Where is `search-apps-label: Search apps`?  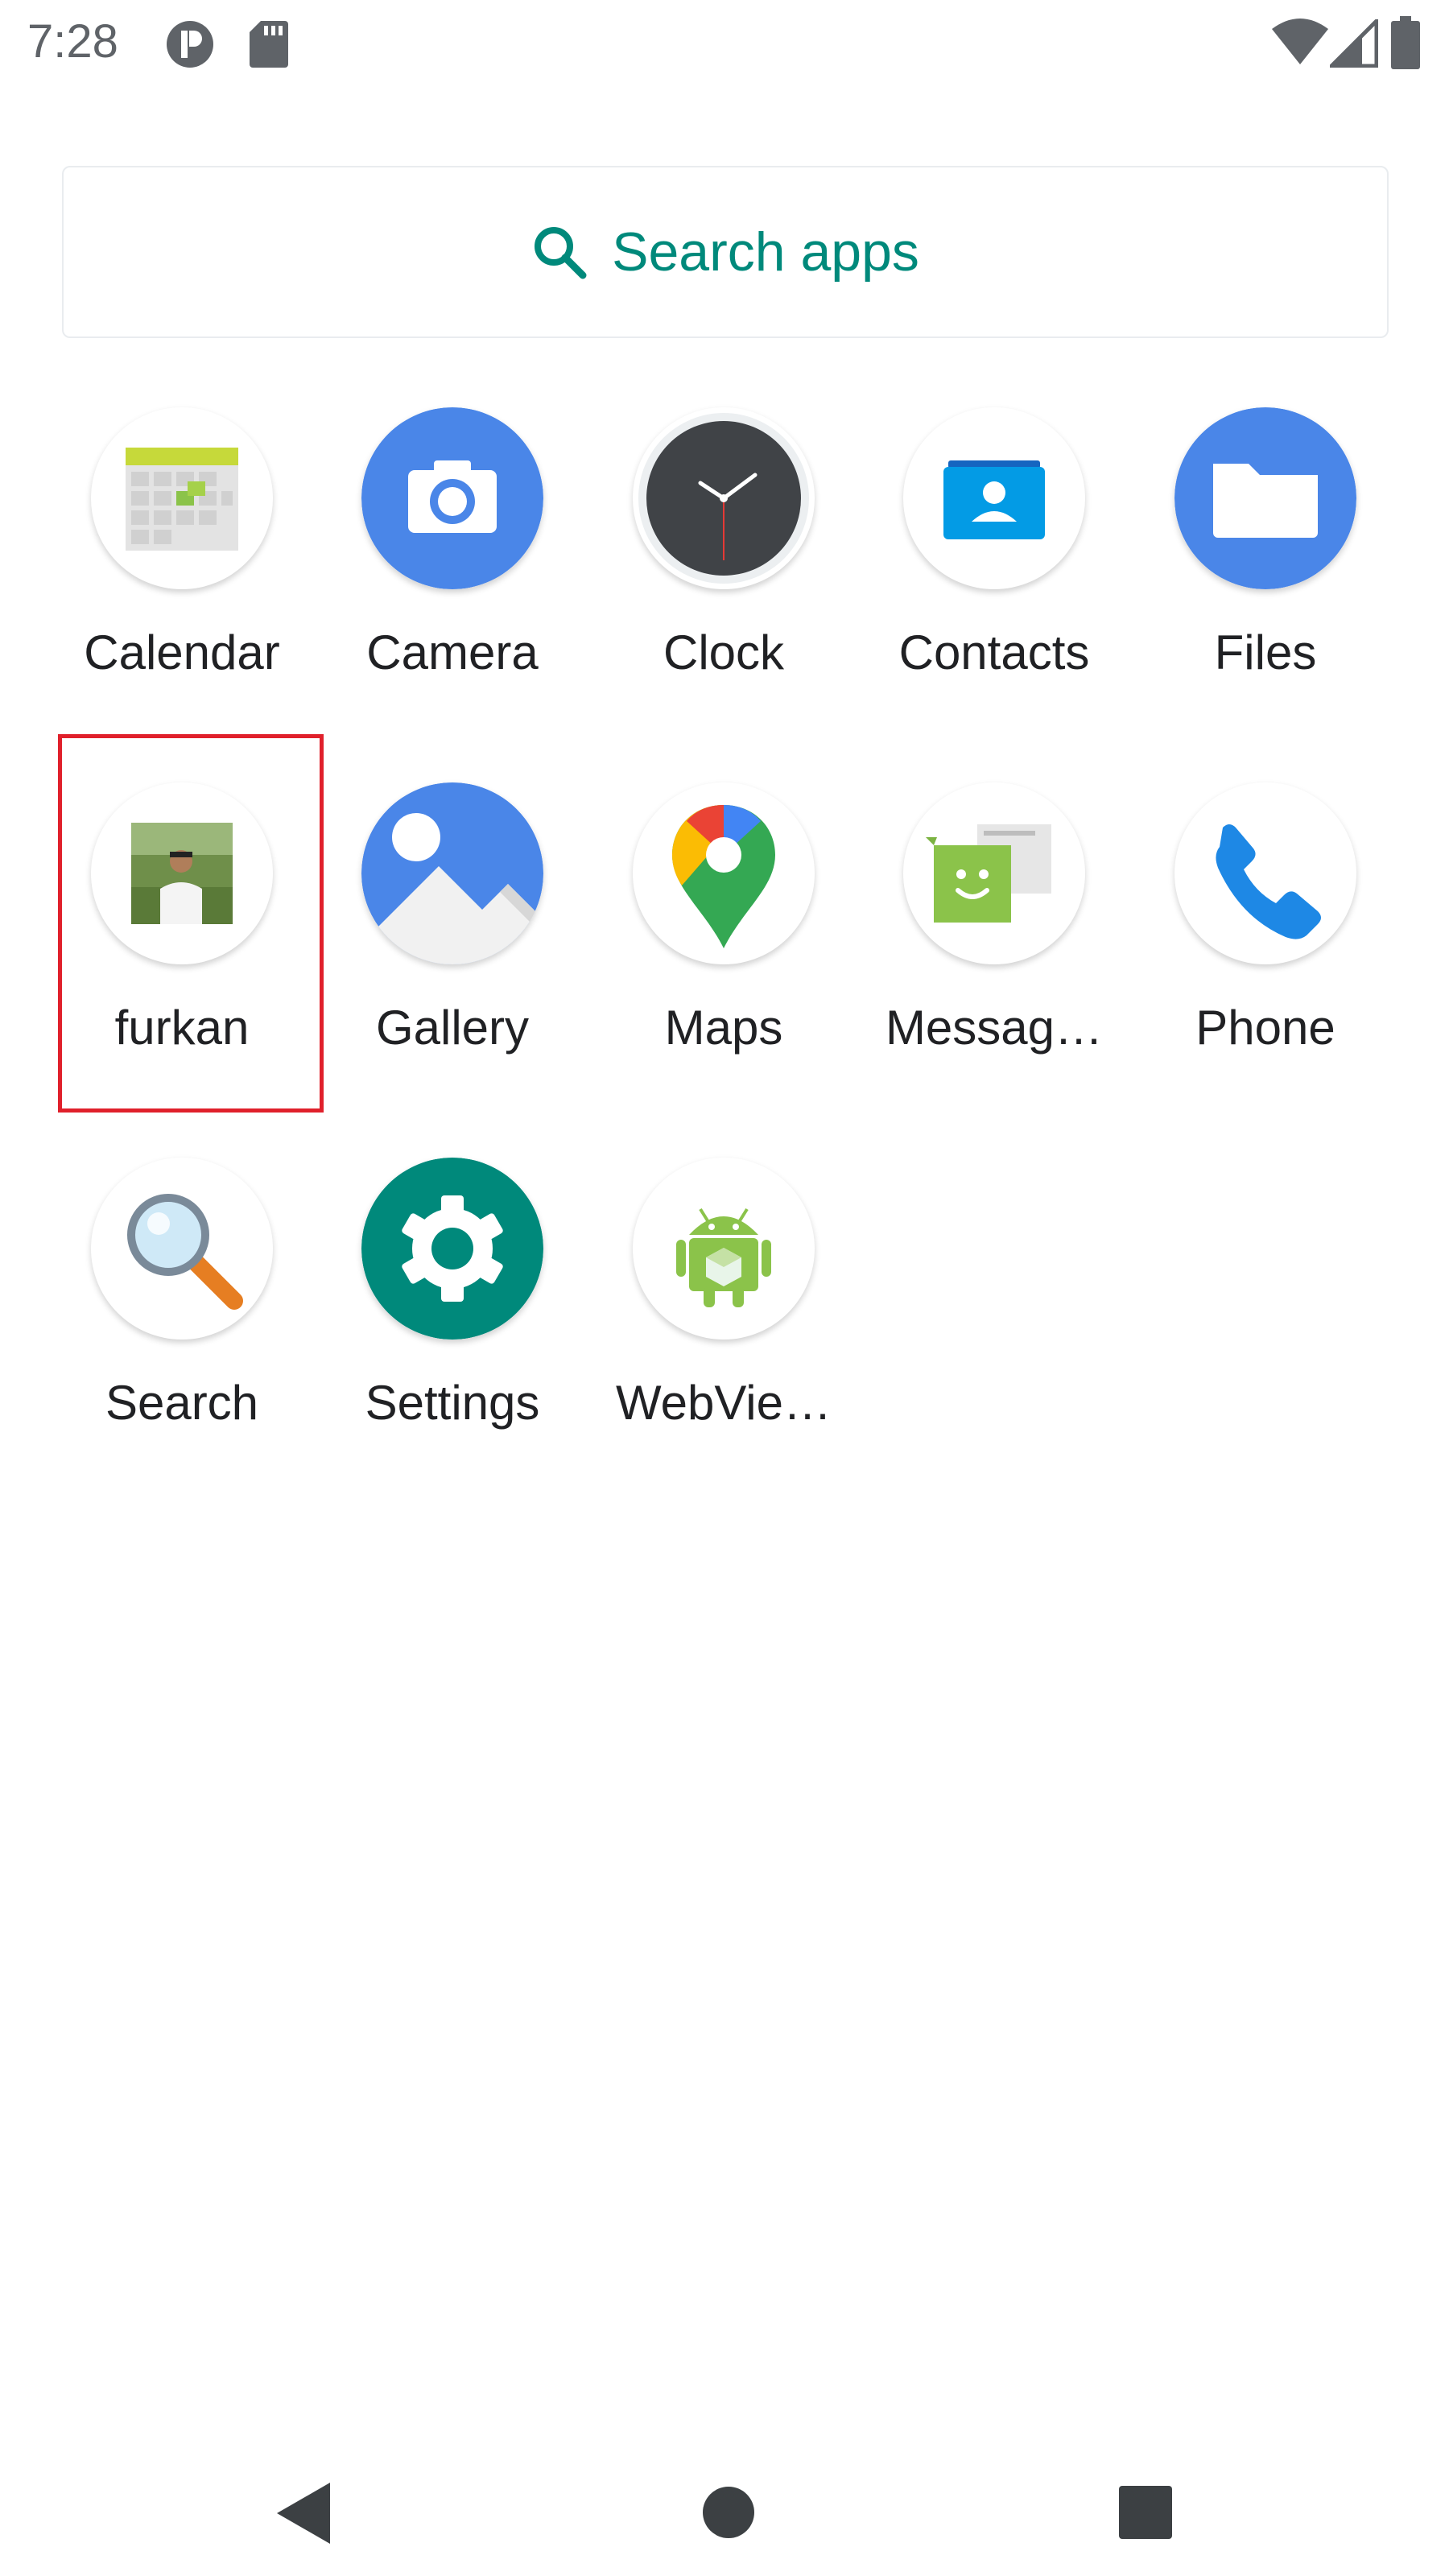 search-apps-label: Search apps is located at coordinates (765, 252).